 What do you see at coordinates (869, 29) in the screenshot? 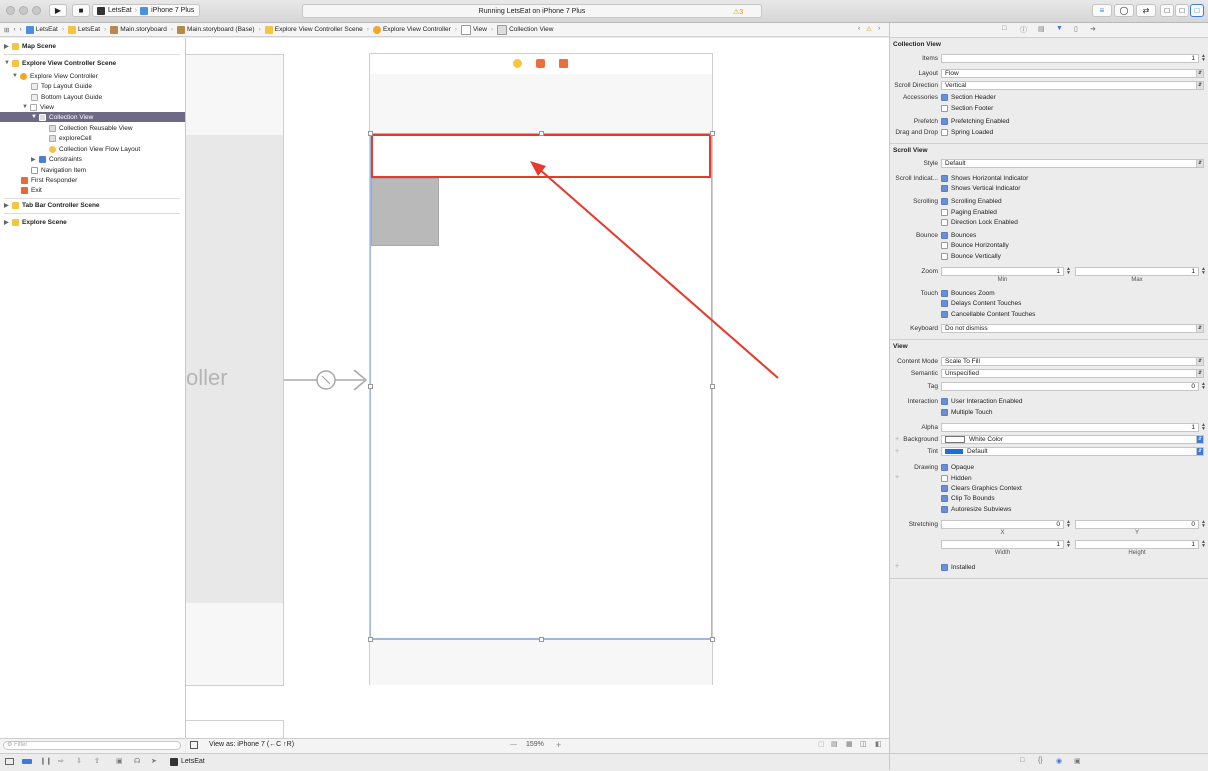
I see `issue-warning-icon: ⚠` at bounding box center [869, 29].